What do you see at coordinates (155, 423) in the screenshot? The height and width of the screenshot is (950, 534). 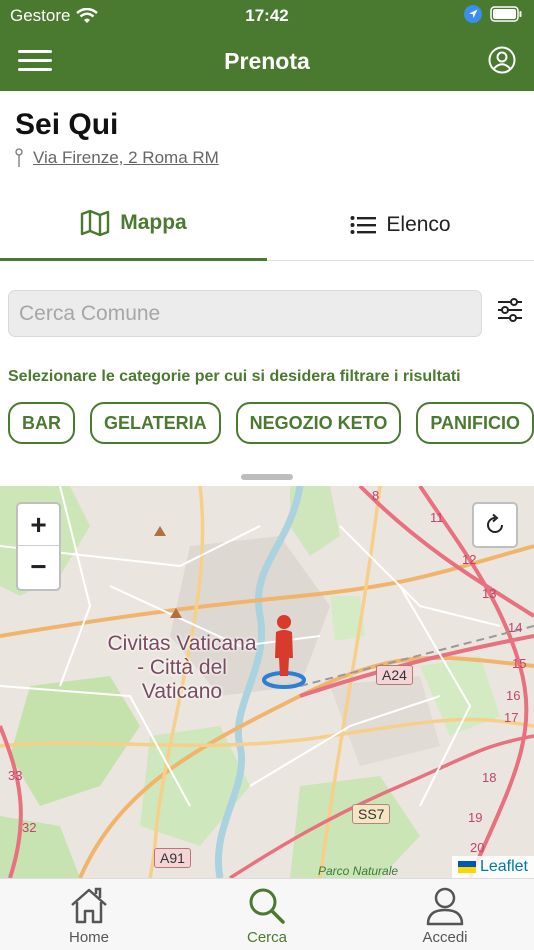 I see `chip-gelateria: GELATERIA` at bounding box center [155, 423].